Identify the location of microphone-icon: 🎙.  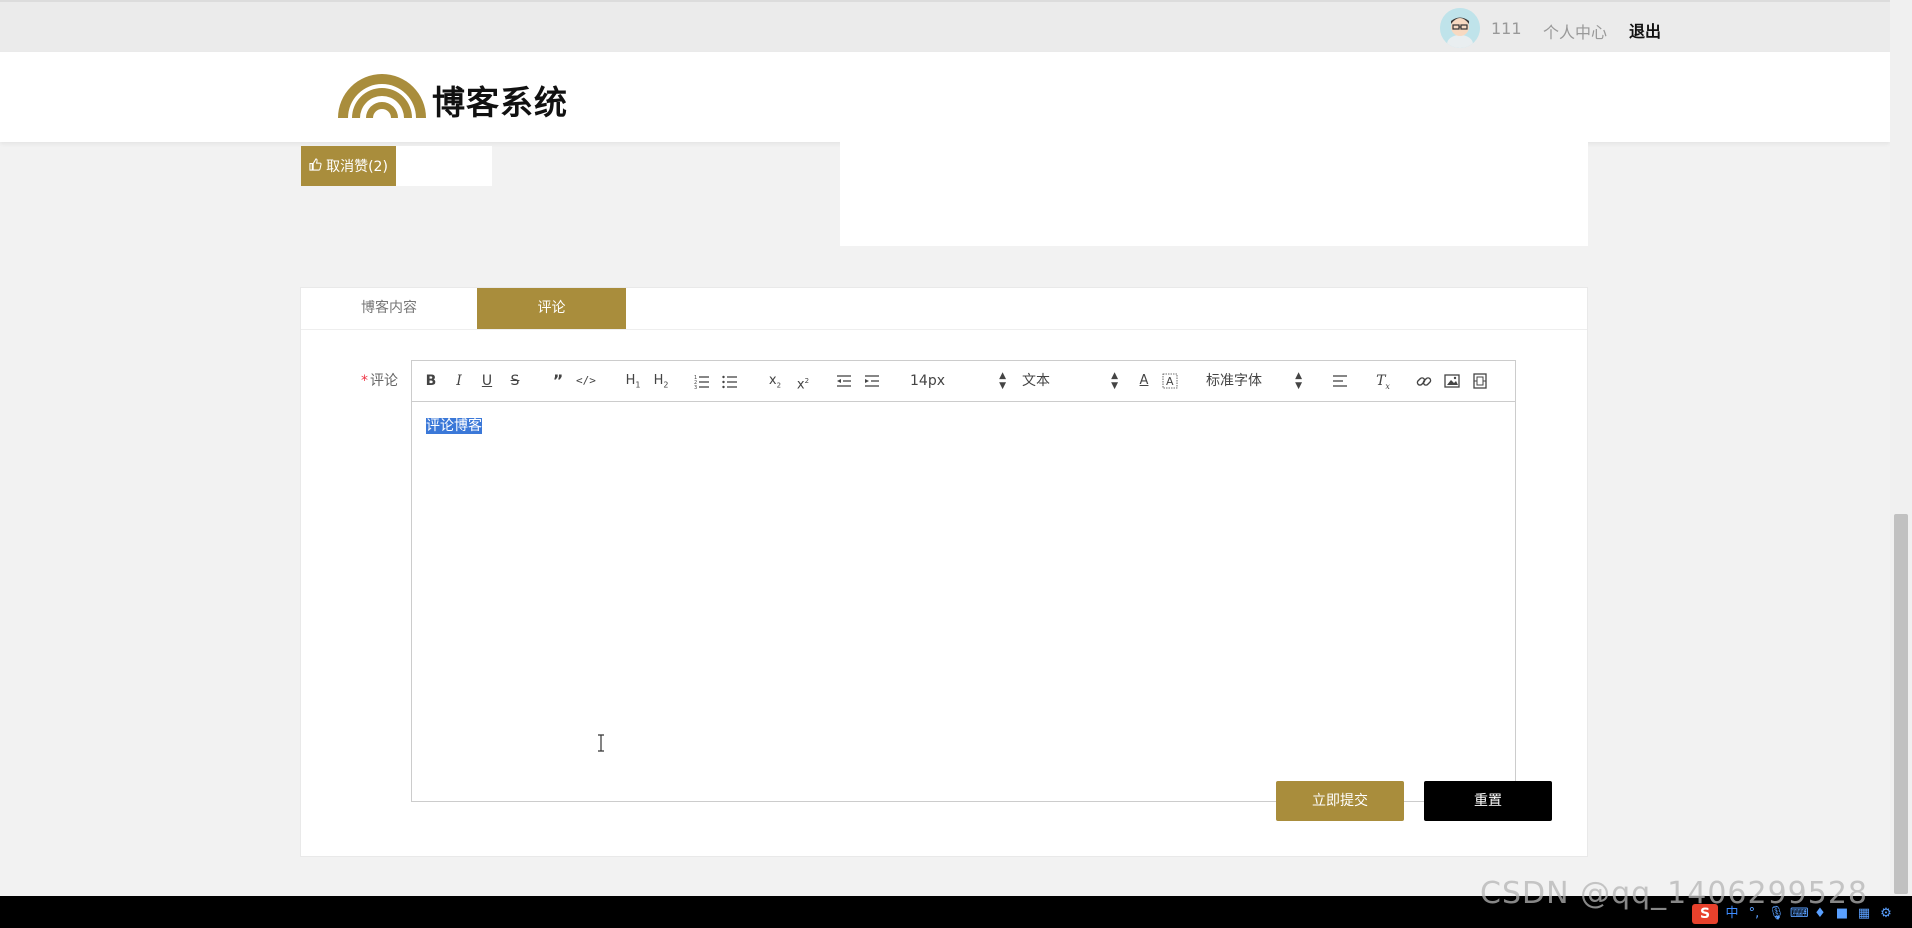
(1776, 914).